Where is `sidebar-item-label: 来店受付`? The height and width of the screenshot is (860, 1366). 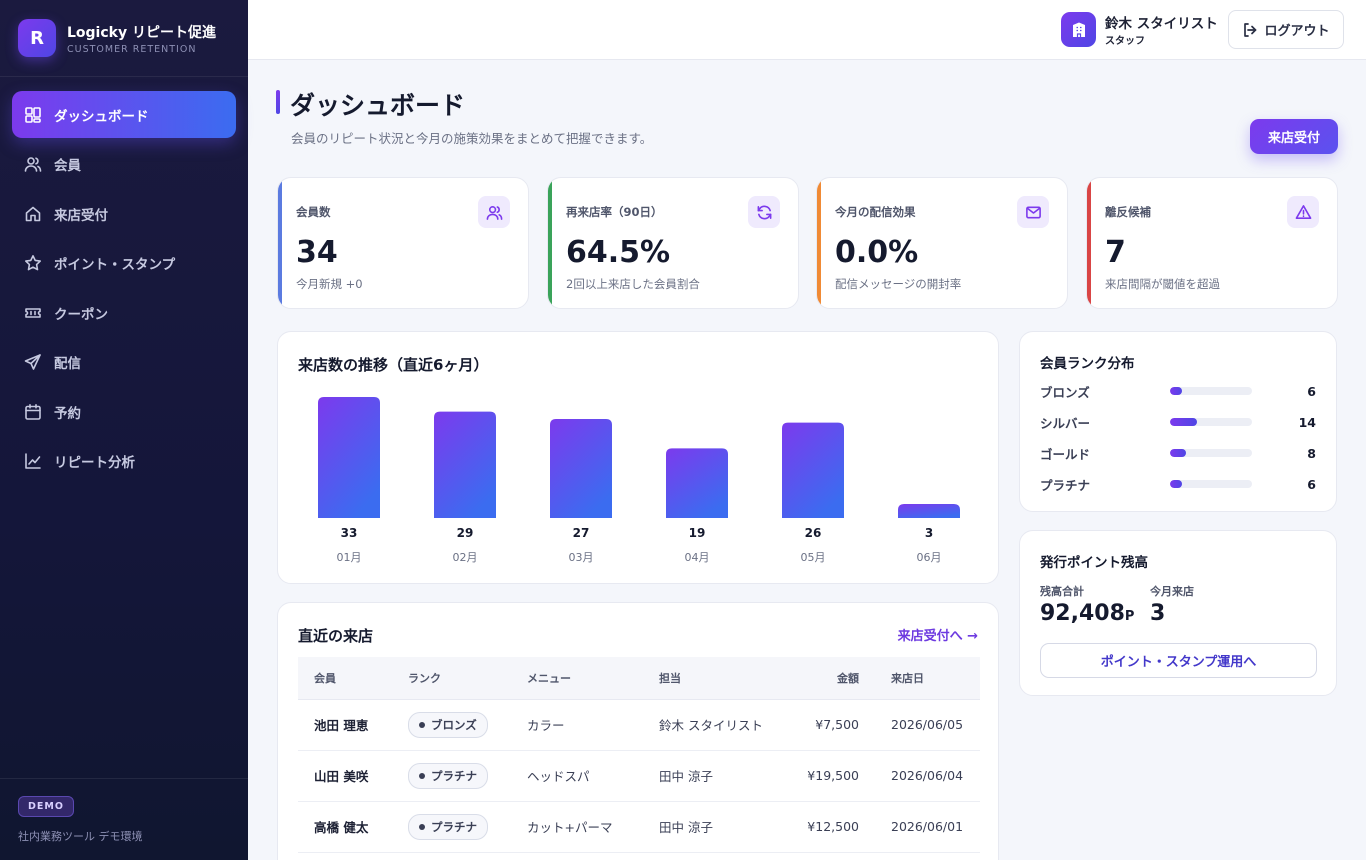 sidebar-item-label: 来店受付 is located at coordinates (81, 215).